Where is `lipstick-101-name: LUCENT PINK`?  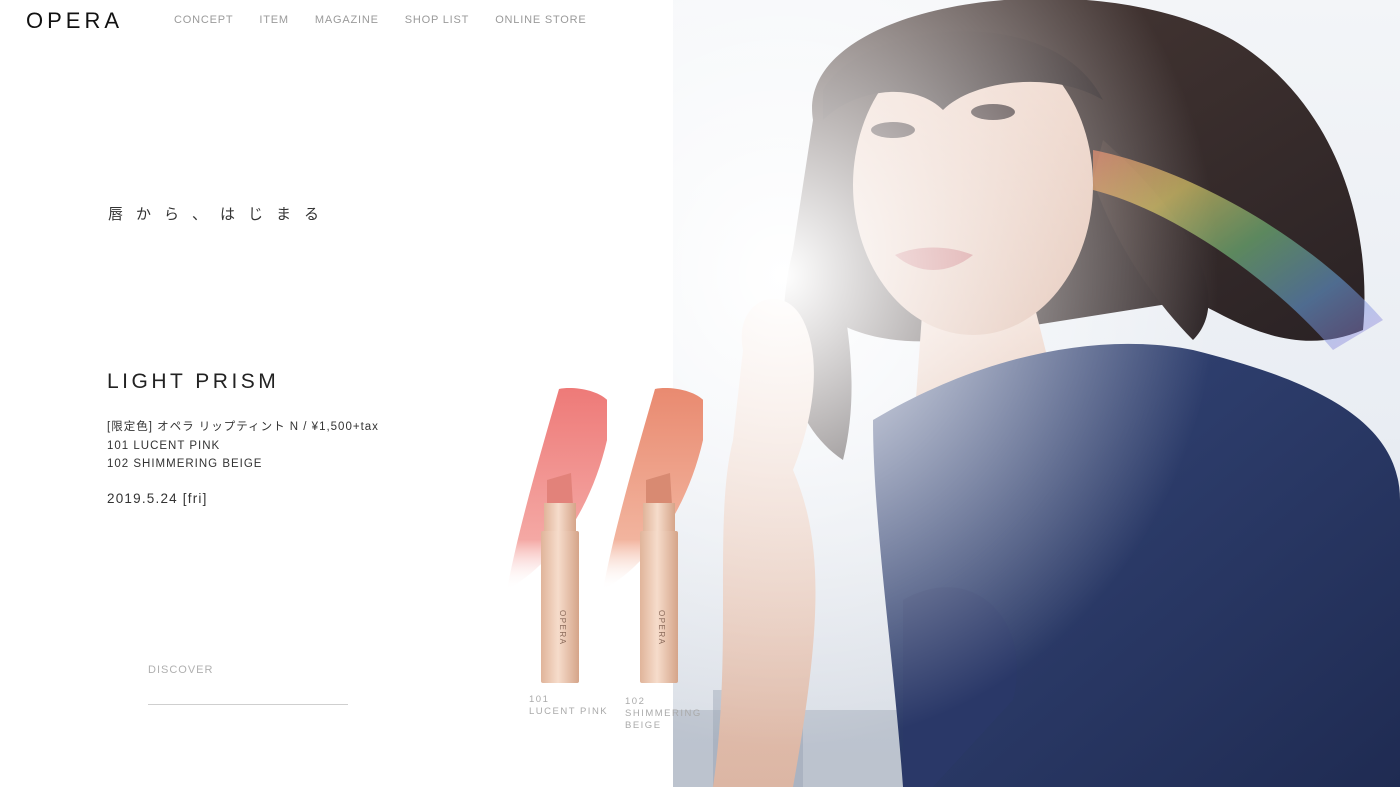
lipstick-101-name: LUCENT PINK is located at coordinates (569, 711).